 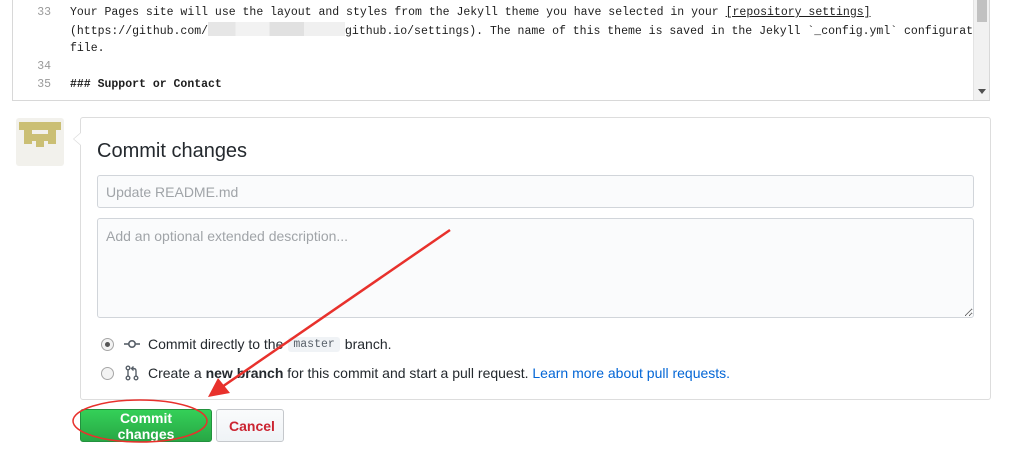 What do you see at coordinates (44, 12) in the screenshot?
I see `line-number: 33` at bounding box center [44, 12].